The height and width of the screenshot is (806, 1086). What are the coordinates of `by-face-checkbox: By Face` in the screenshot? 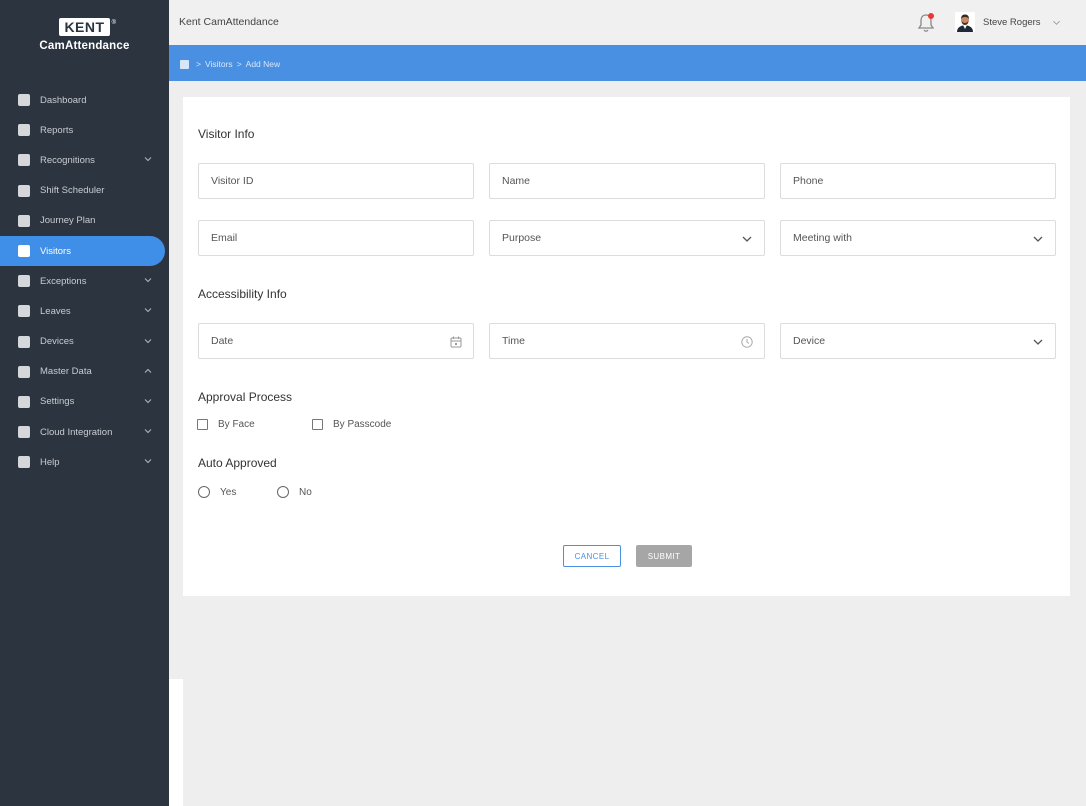 It's located at (226, 424).